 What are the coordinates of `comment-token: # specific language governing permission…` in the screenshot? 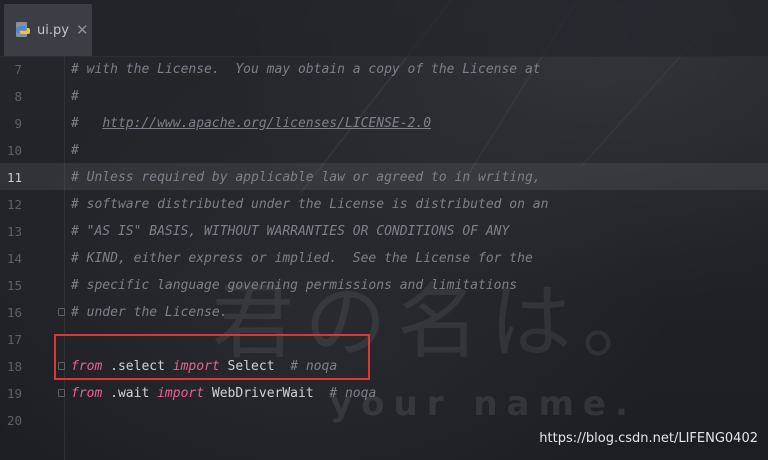 It's located at (294, 285).